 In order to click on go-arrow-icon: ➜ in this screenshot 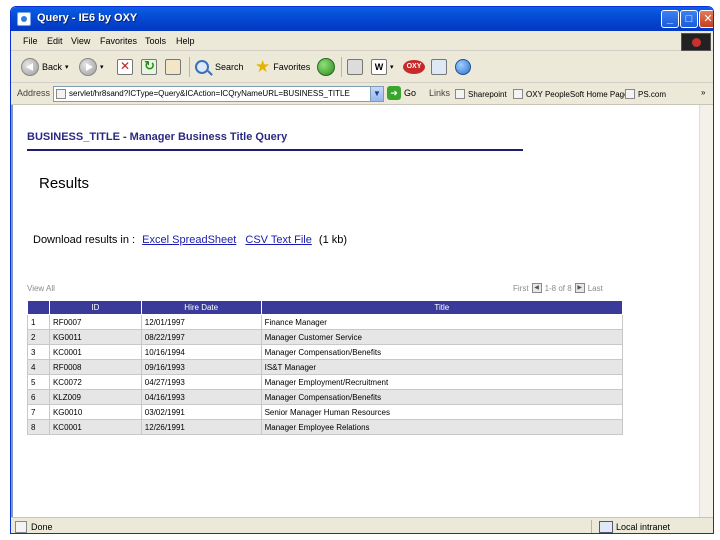, I will do `click(394, 93)`.